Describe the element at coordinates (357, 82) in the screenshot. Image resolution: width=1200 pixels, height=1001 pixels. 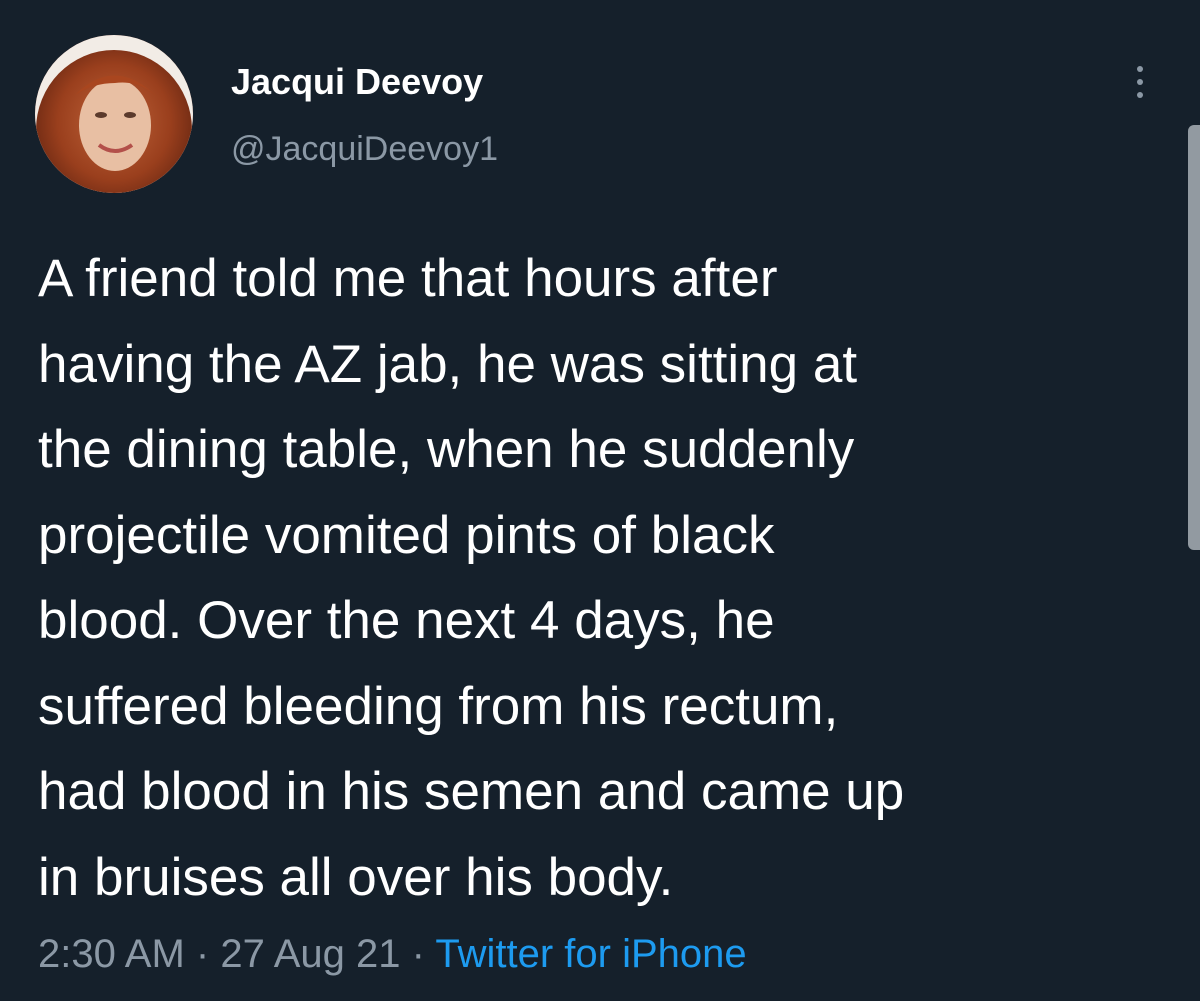
I see `display-name: Jacqui Deevoy` at that location.